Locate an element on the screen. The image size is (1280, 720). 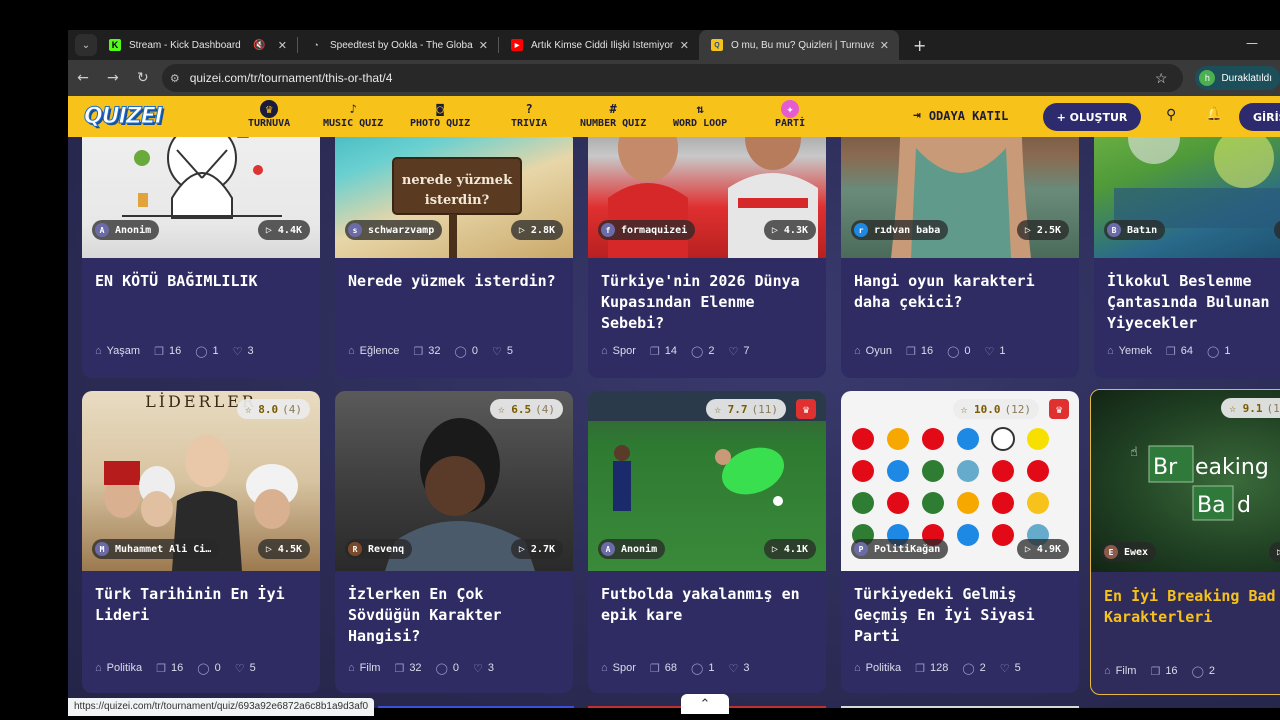
scroll-to-top-button: ⌃ is located at coordinates (705, 704).